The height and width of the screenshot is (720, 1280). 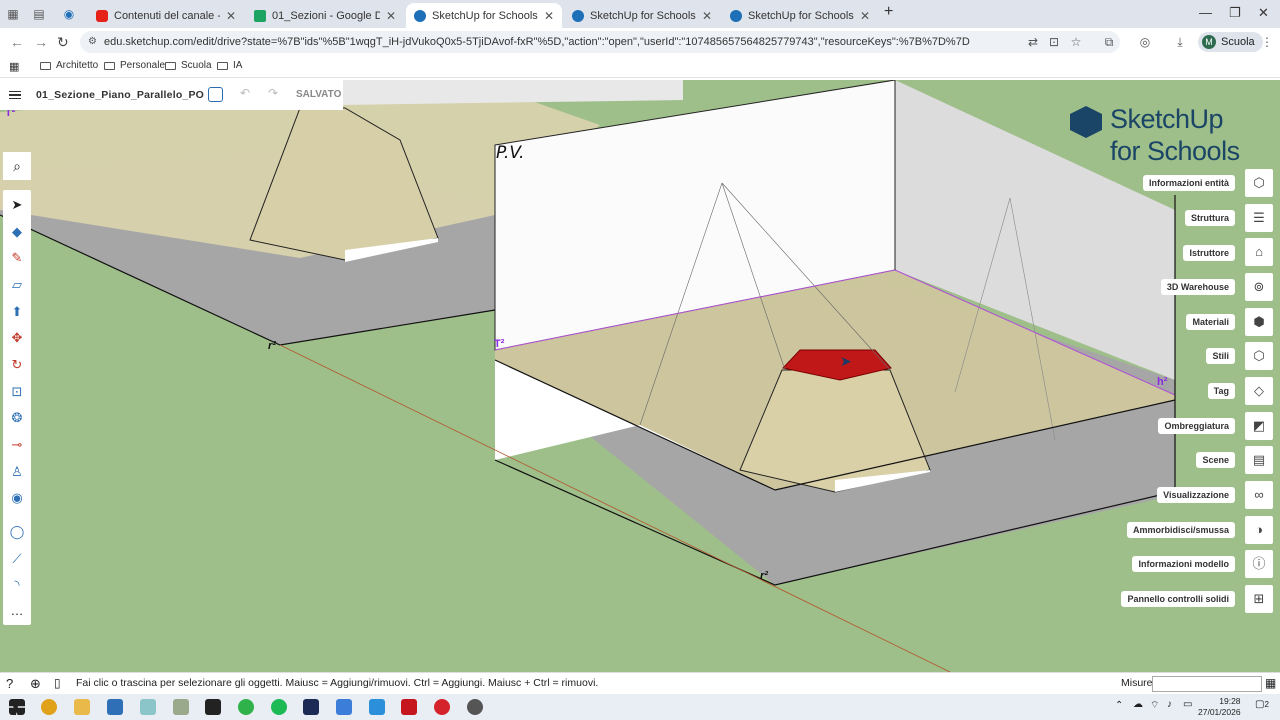 What do you see at coordinates (1259, 287) in the screenshot?
I see `warehouse-icon: ⊚` at bounding box center [1259, 287].